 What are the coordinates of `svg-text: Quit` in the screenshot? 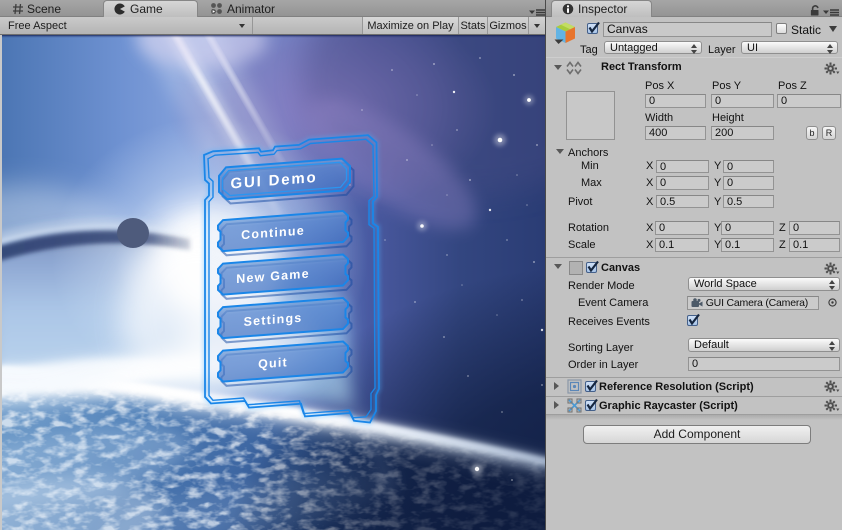 It's located at (273, 363).